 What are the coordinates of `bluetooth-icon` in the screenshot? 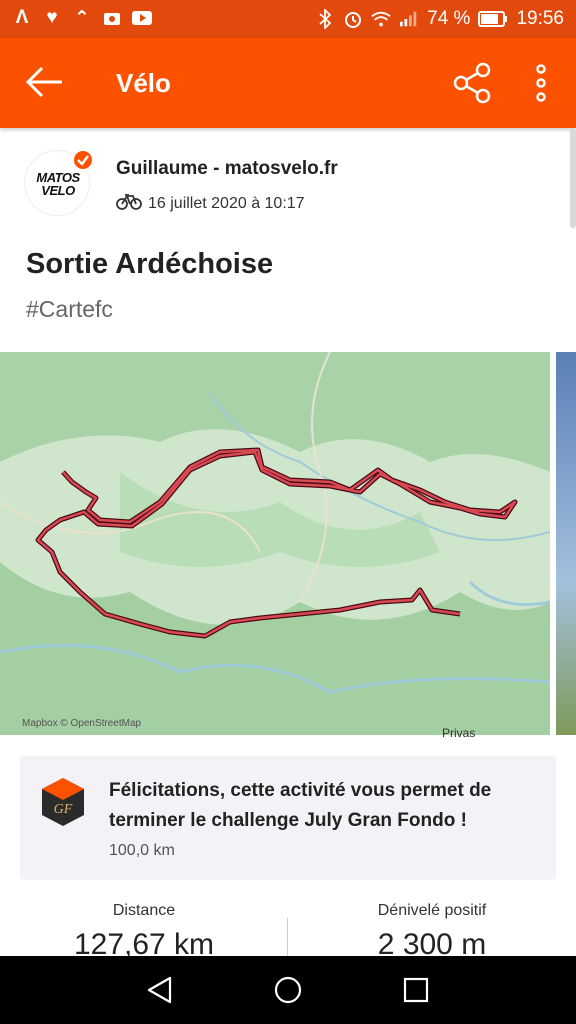 It's located at (325, 19).